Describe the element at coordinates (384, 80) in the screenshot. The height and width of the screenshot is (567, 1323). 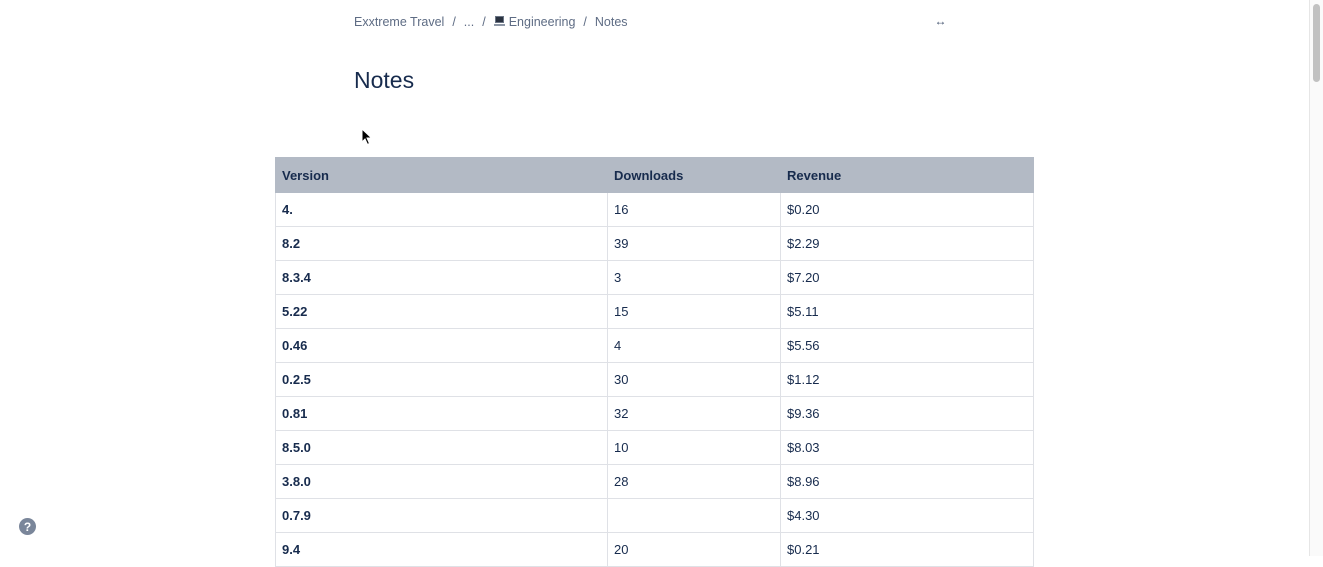
I see `page-title: Notes` at that location.